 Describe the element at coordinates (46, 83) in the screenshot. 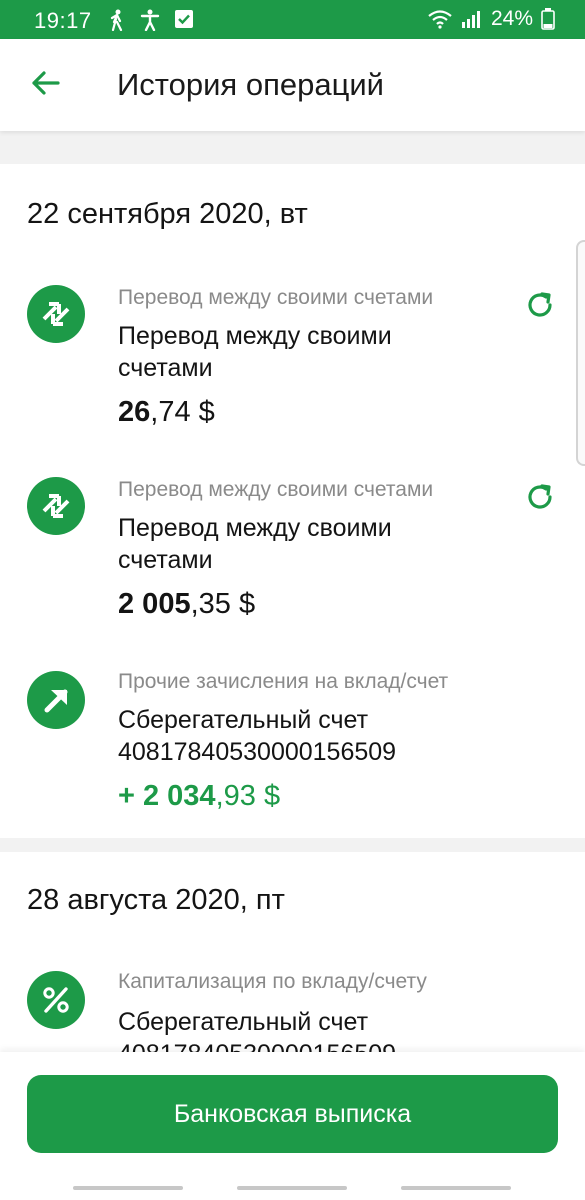

I see `back-arrow-icon` at that location.